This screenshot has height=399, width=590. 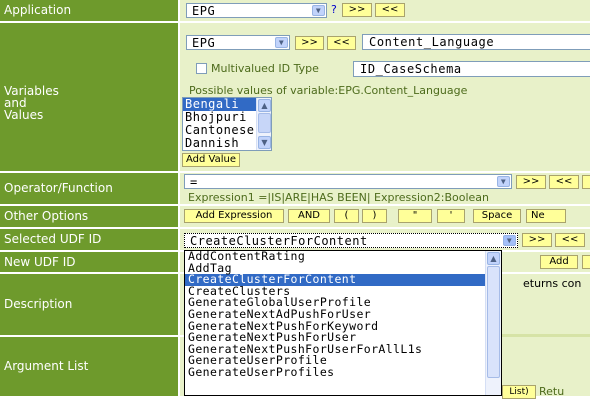 I want to click on variables-next-button: >>, so click(x=309, y=43).